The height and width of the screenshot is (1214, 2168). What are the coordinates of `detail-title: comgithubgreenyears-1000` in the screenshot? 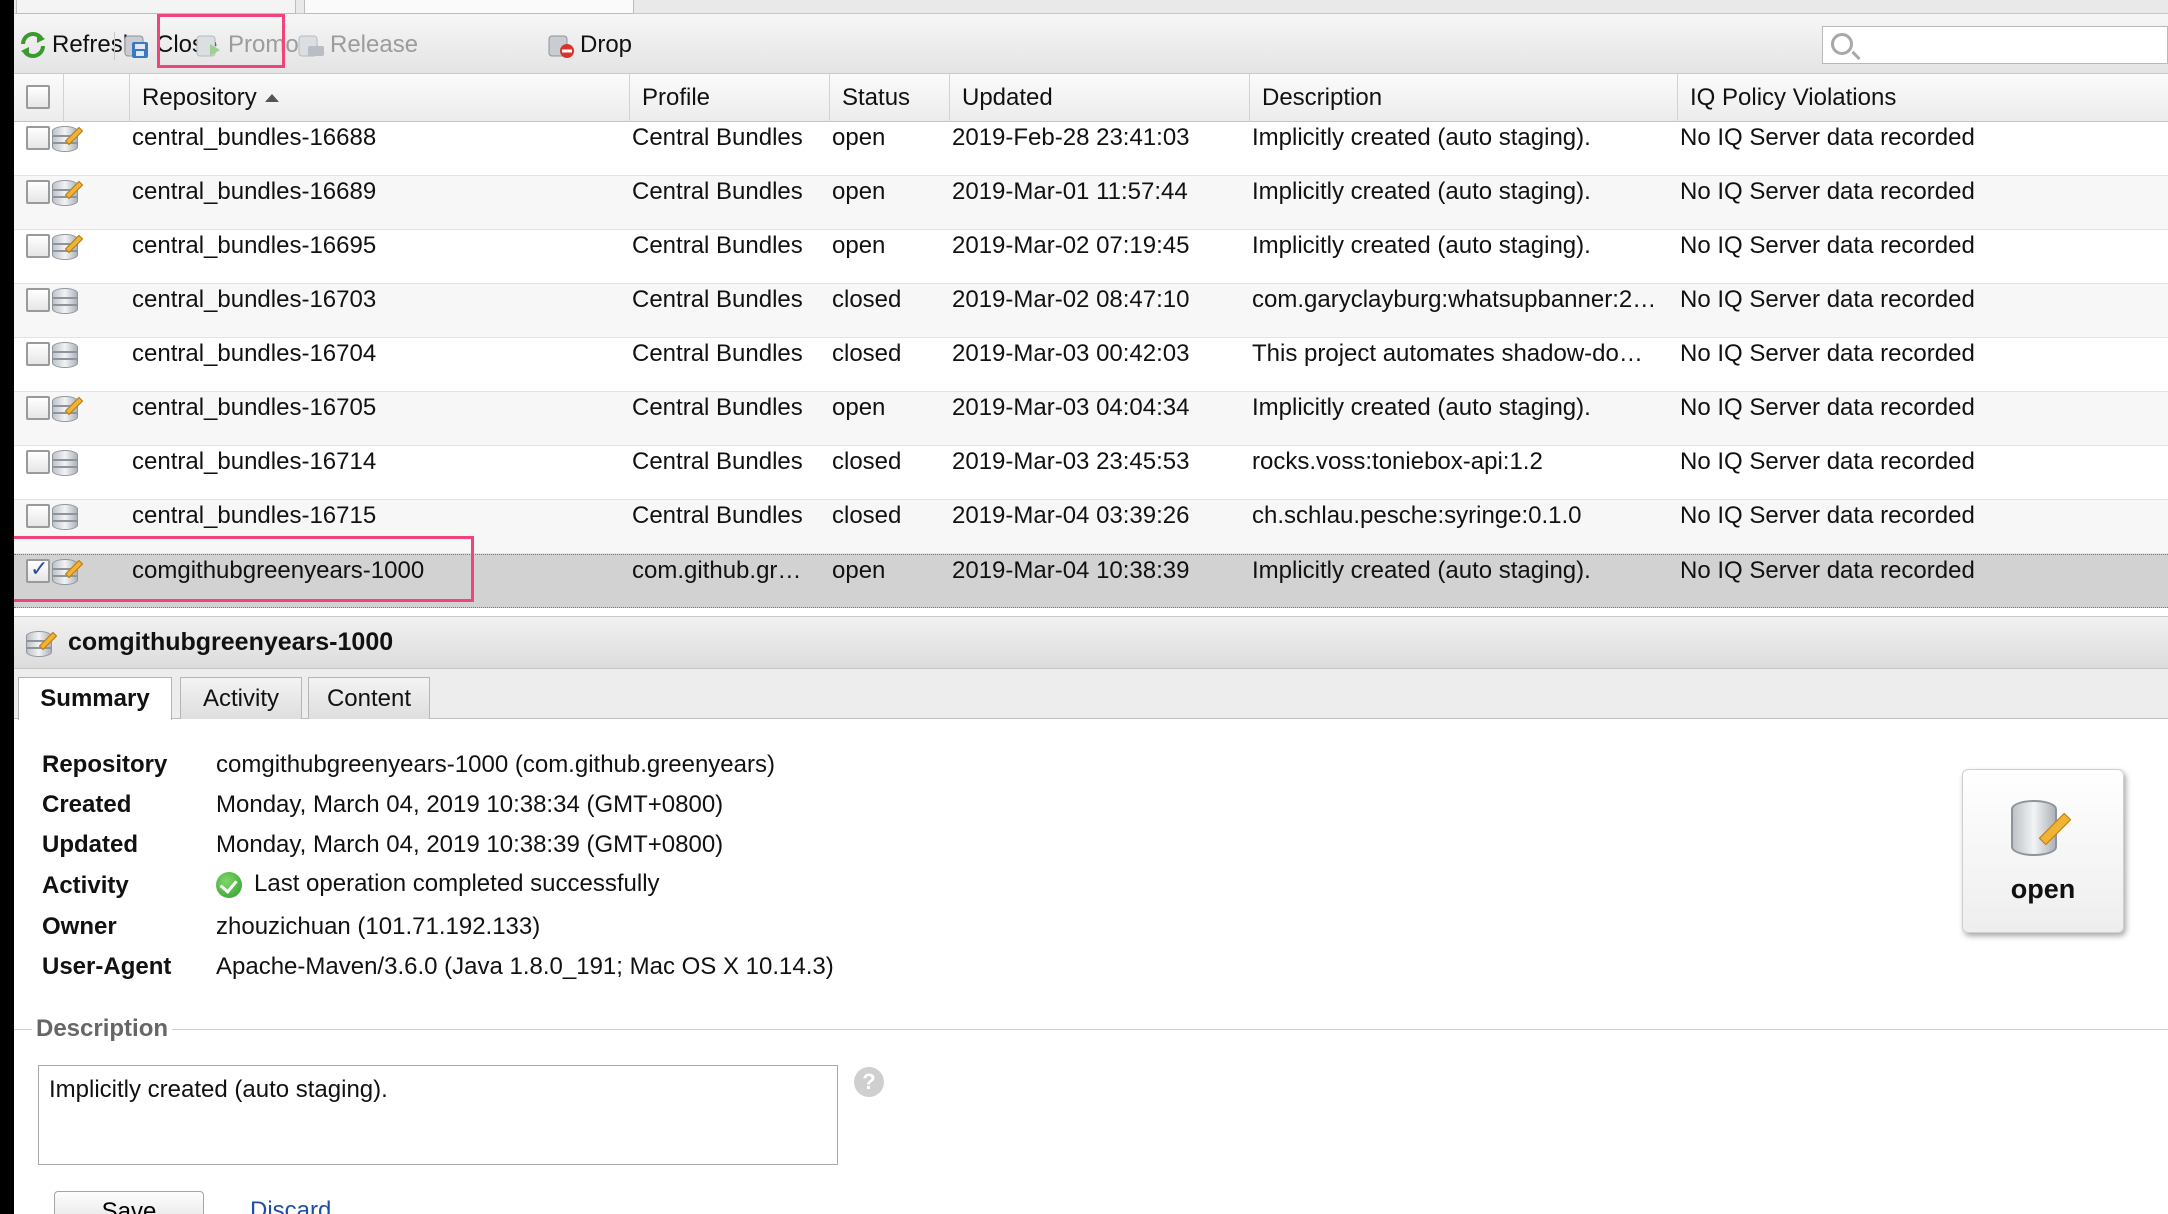 It's located at (231, 642).